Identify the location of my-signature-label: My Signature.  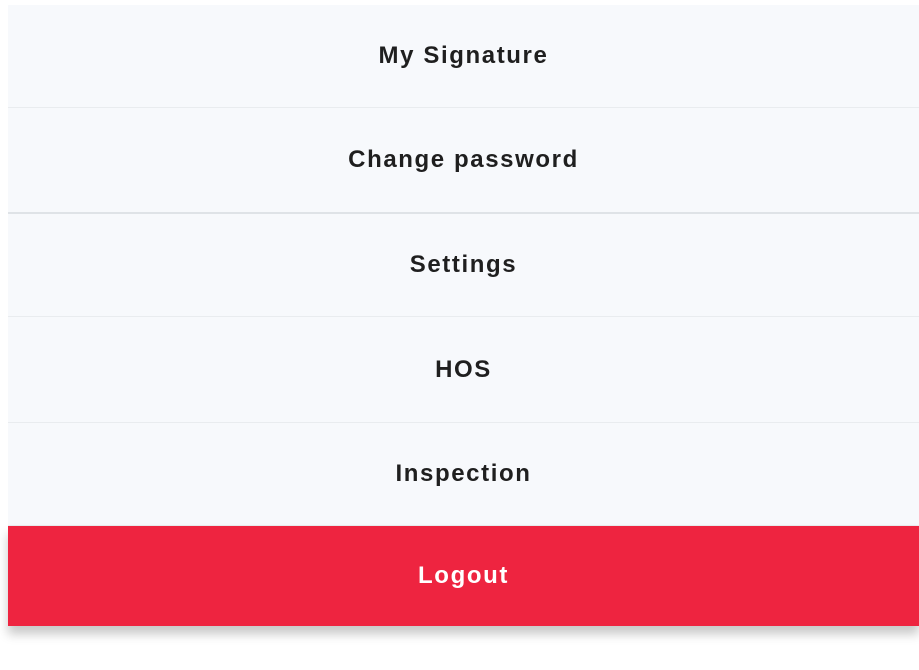
(463, 55).